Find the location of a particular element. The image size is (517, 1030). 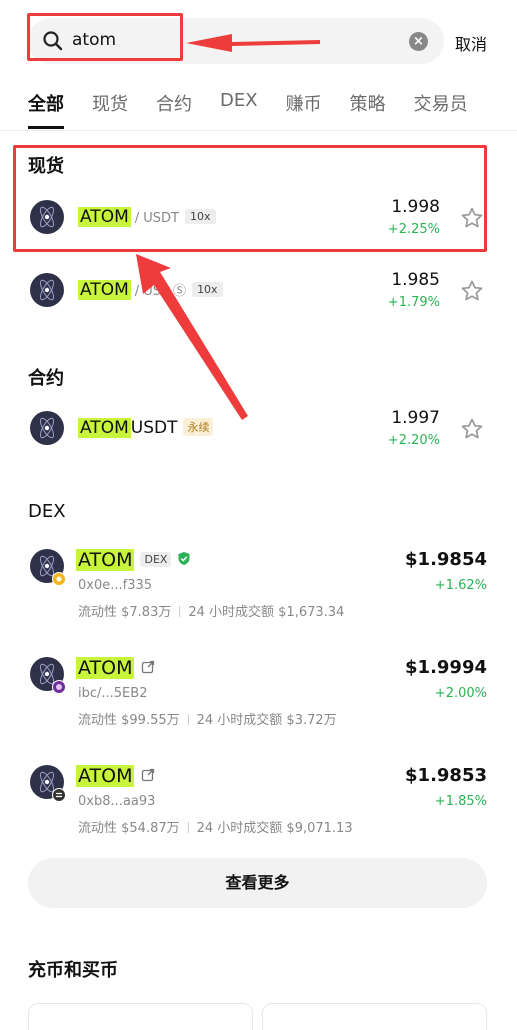

dex-section-title: DEX is located at coordinates (47, 511).